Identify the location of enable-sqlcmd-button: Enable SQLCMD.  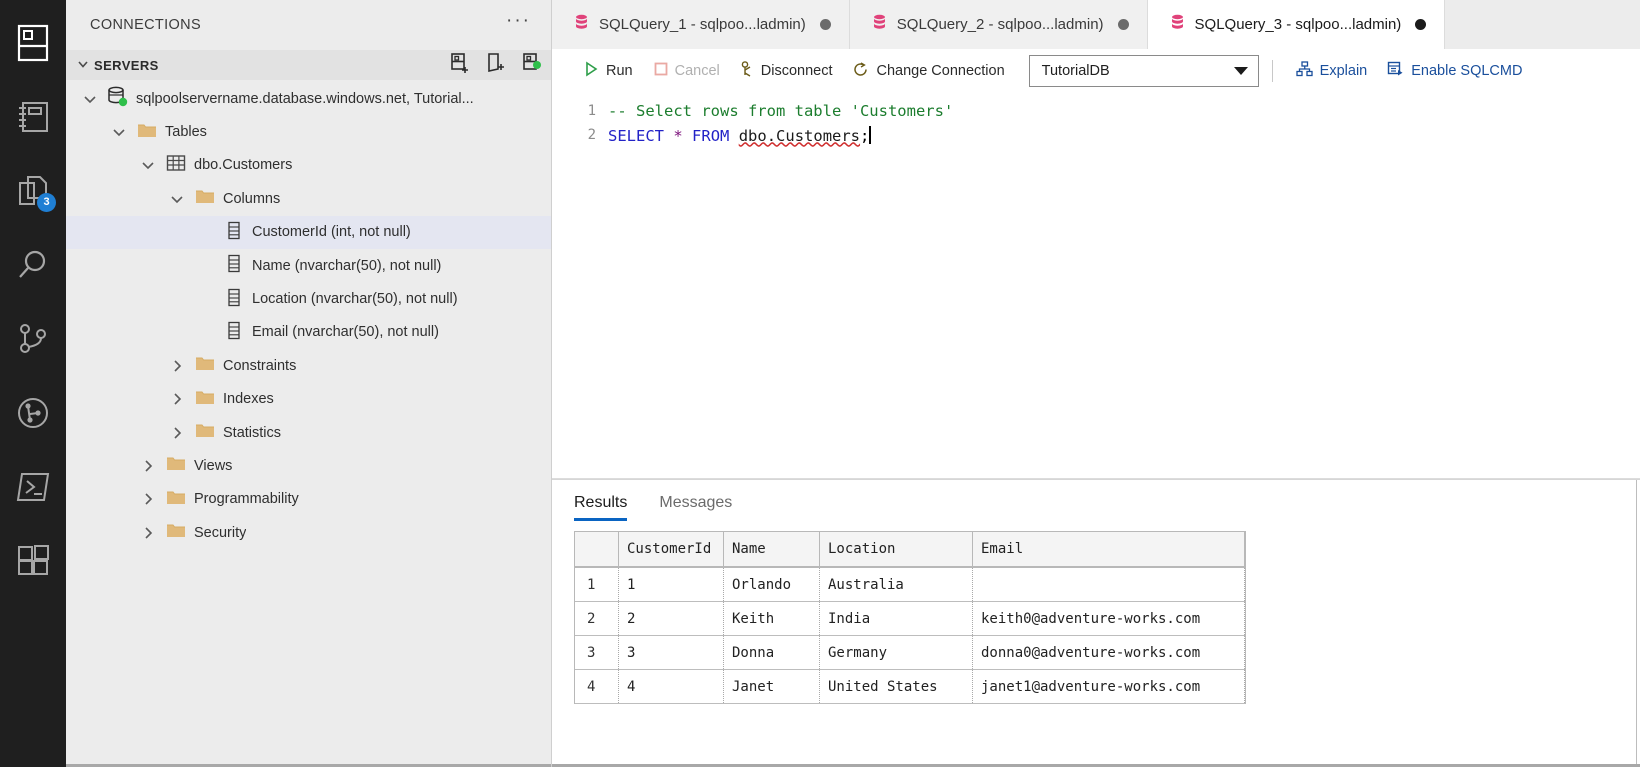
(1454, 71).